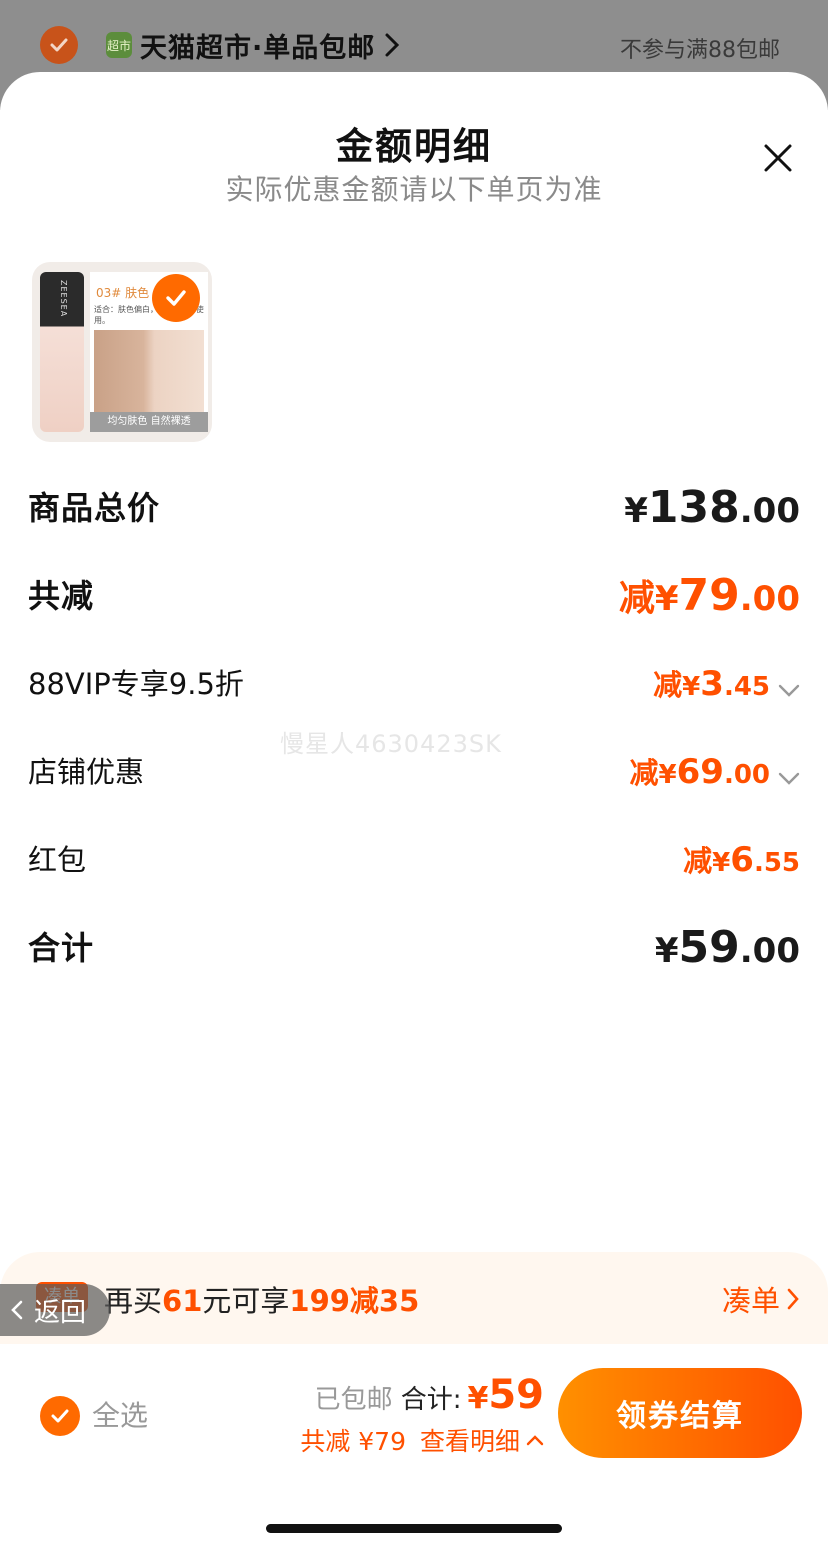 The image size is (828, 1548). I want to click on checkout-bar: 全选 已包邮 合计: ¥59 共减 ¥79 查看明细 领券结算, so click(414, 1446).